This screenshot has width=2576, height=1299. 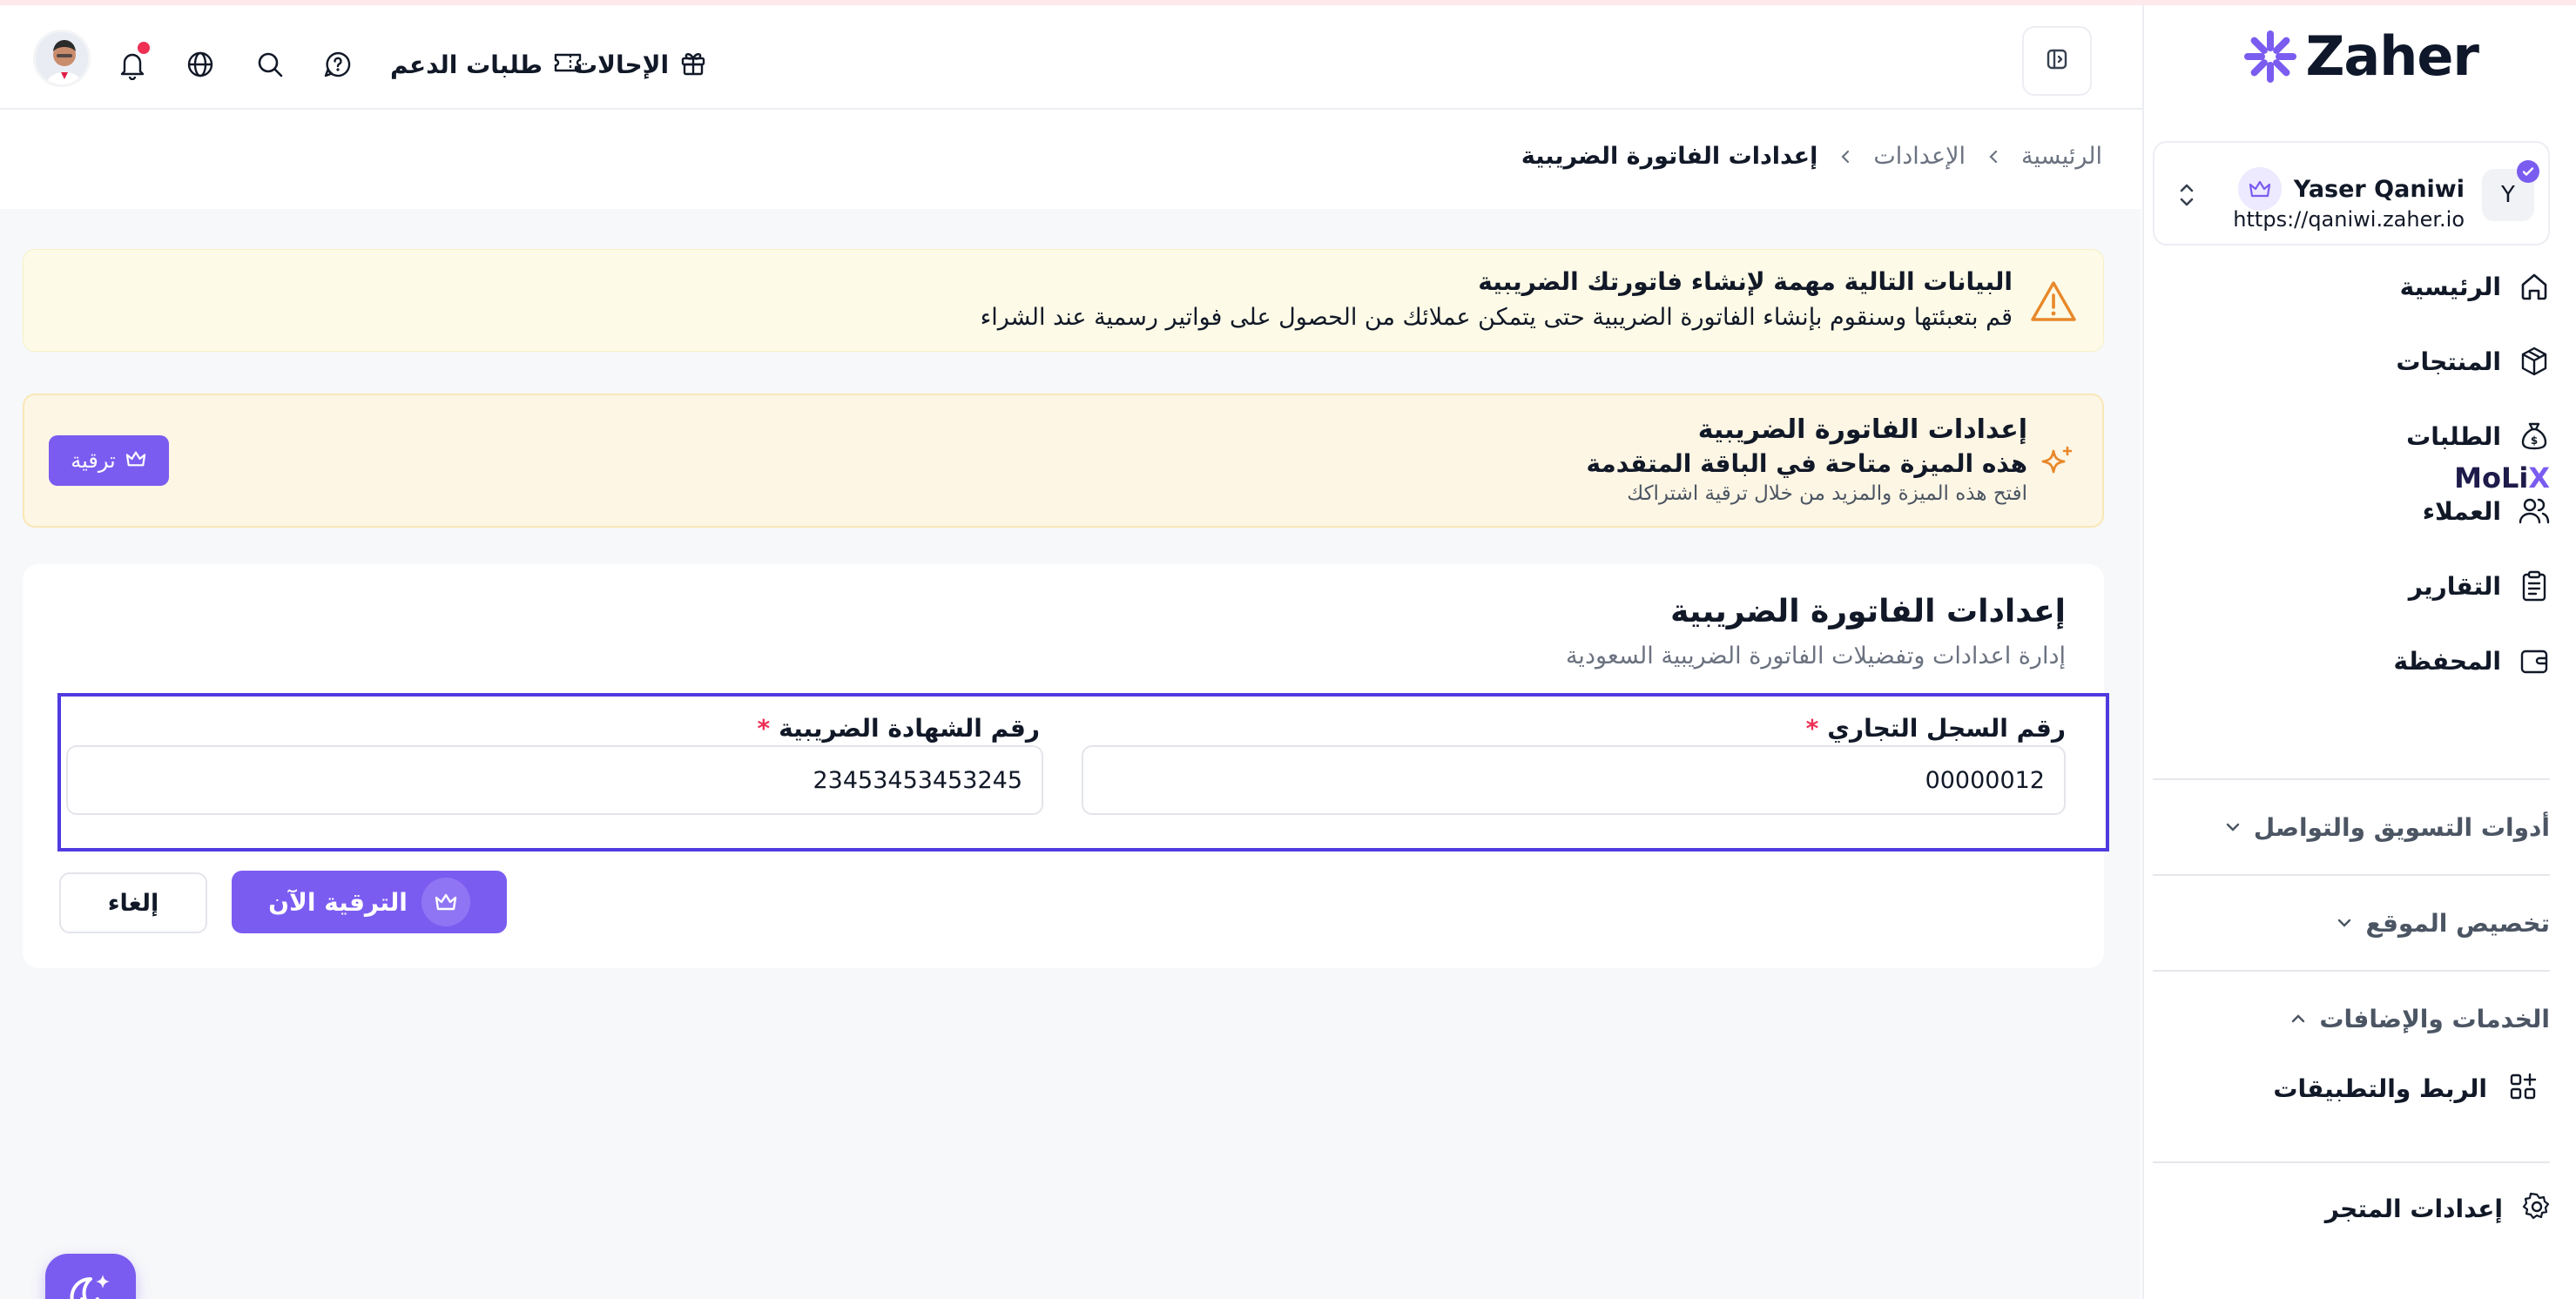 I want to click on sidebar-item-integrations: الربط والتطبيقات, so click(x=2405, y=1088).